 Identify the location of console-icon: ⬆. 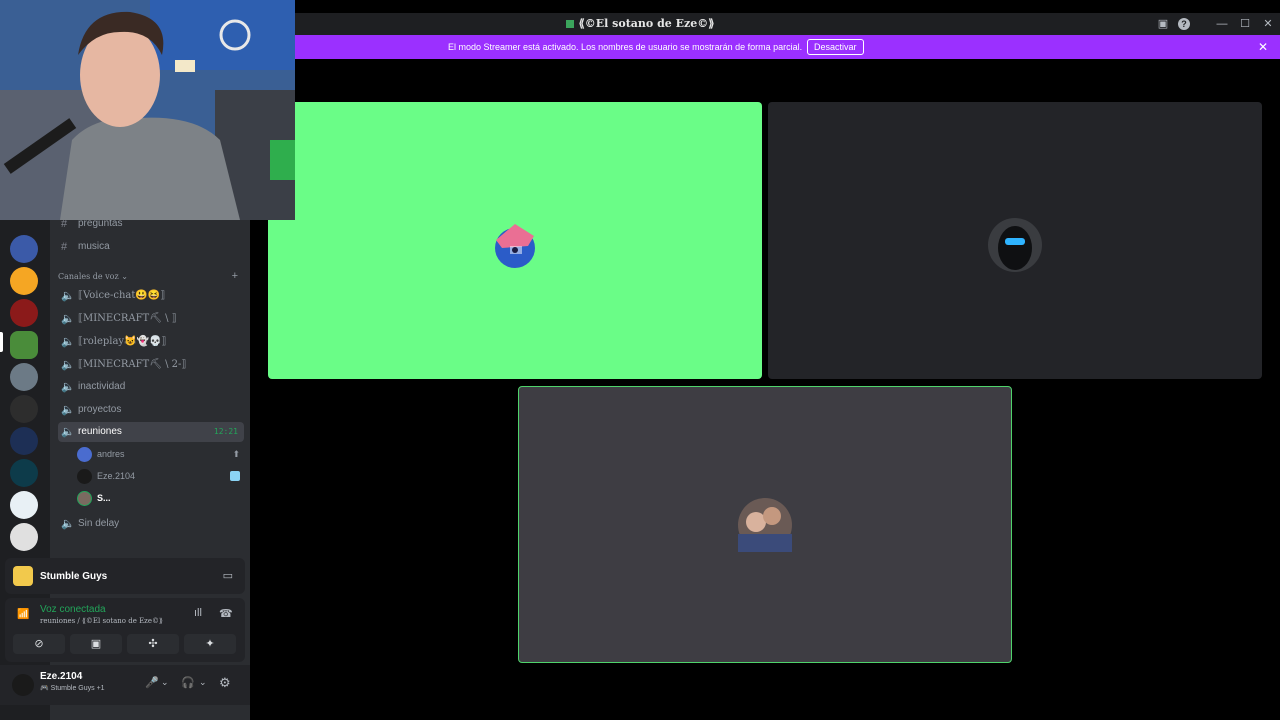
(236, 454).